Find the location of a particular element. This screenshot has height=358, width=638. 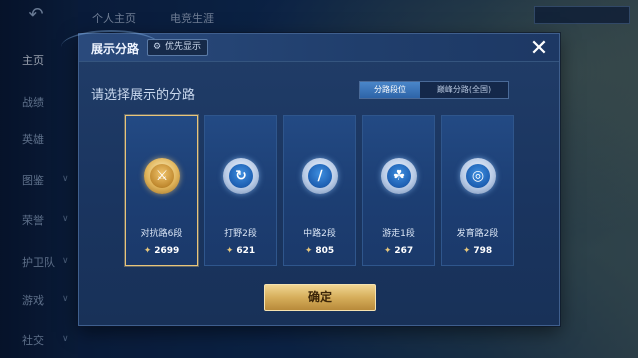

lane-card-bottom: ◎ 发育路2段 ✦ 798 is located at coordinates (477, 190).